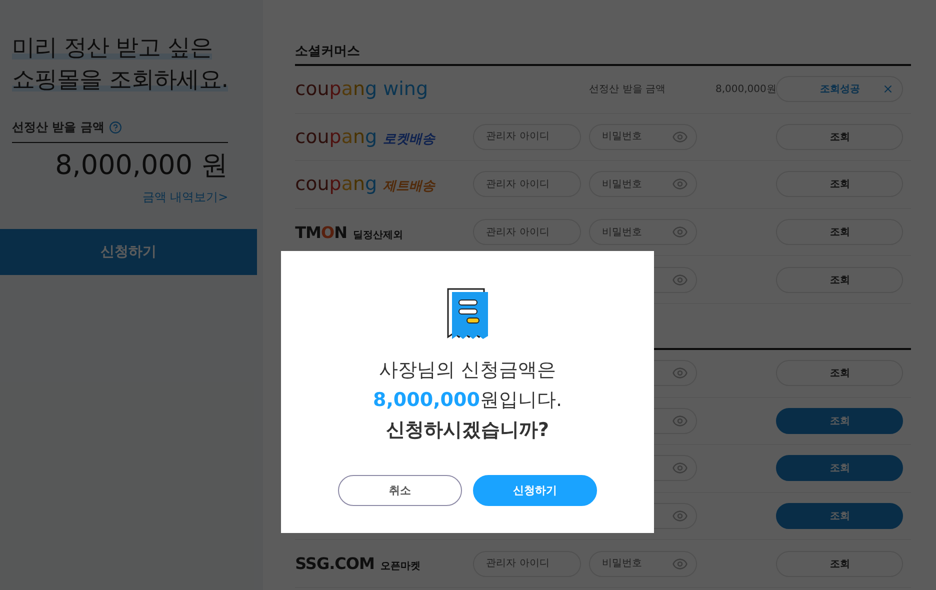 This screenshot has width=936, height=590. I want to click on amount-value: 8,000,000 원, so click(141, 166).